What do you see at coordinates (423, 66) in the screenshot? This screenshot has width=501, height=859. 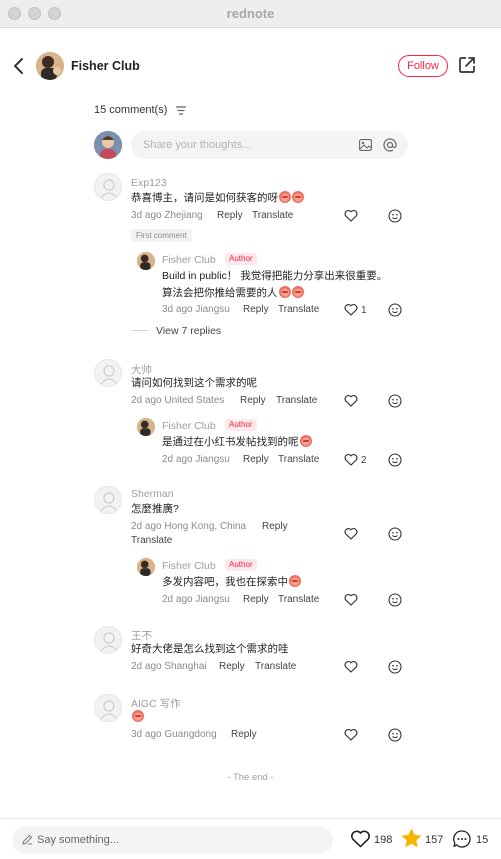 I see `follow-button: Follow` at bounding box center [423, 66].